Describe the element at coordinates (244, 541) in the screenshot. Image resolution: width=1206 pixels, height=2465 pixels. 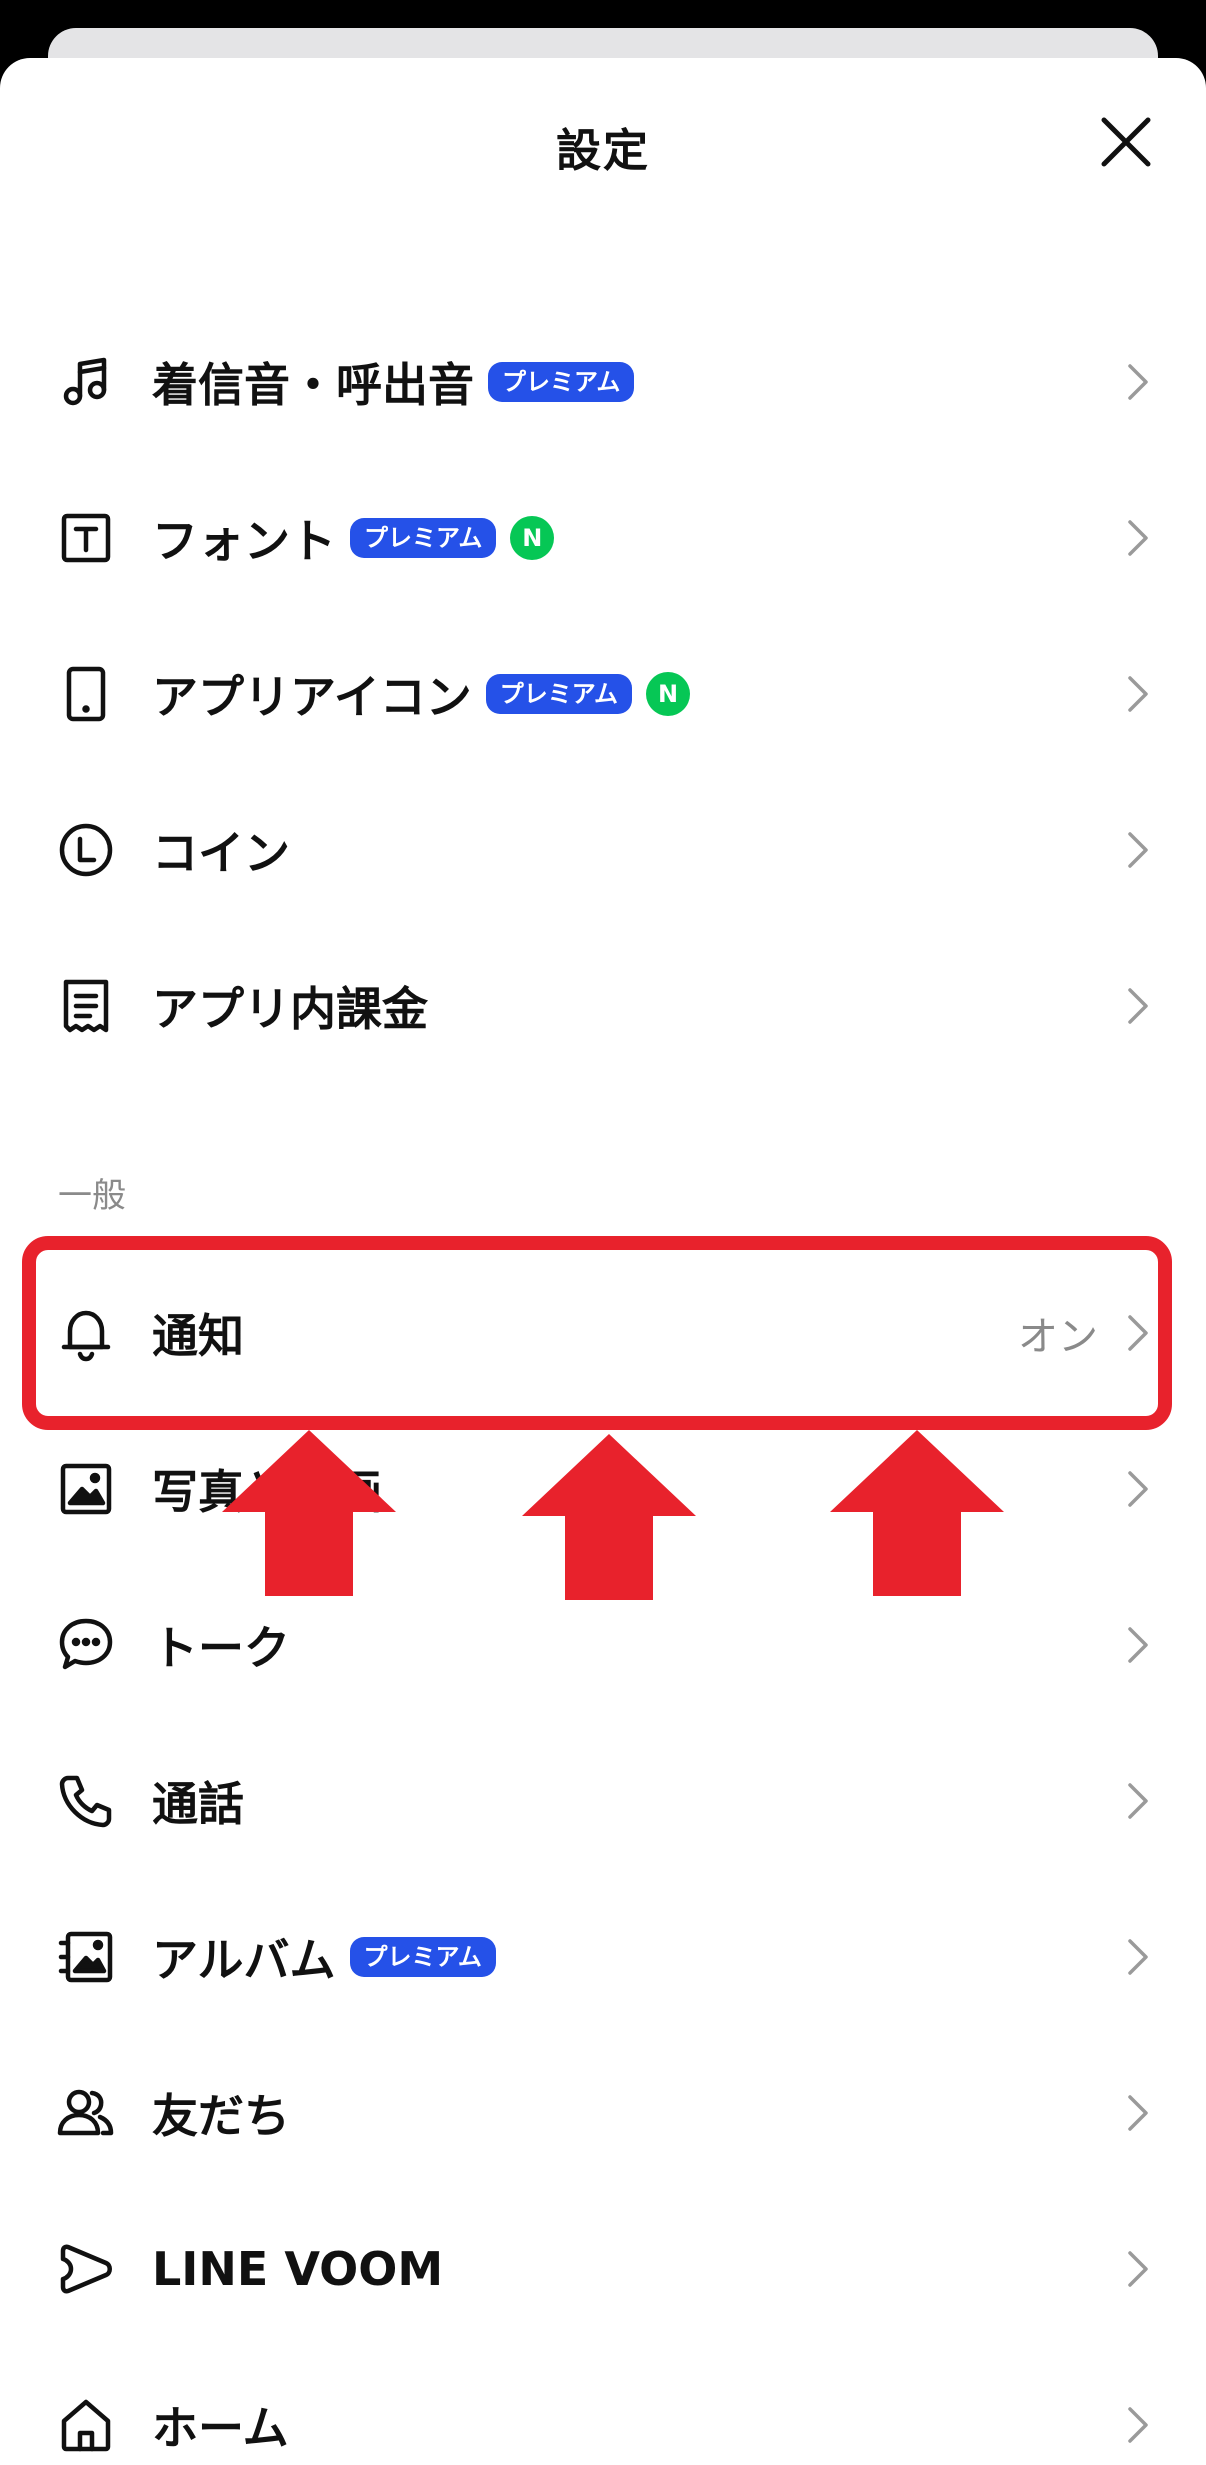
I see `settings-item-label: フォント` at that location.